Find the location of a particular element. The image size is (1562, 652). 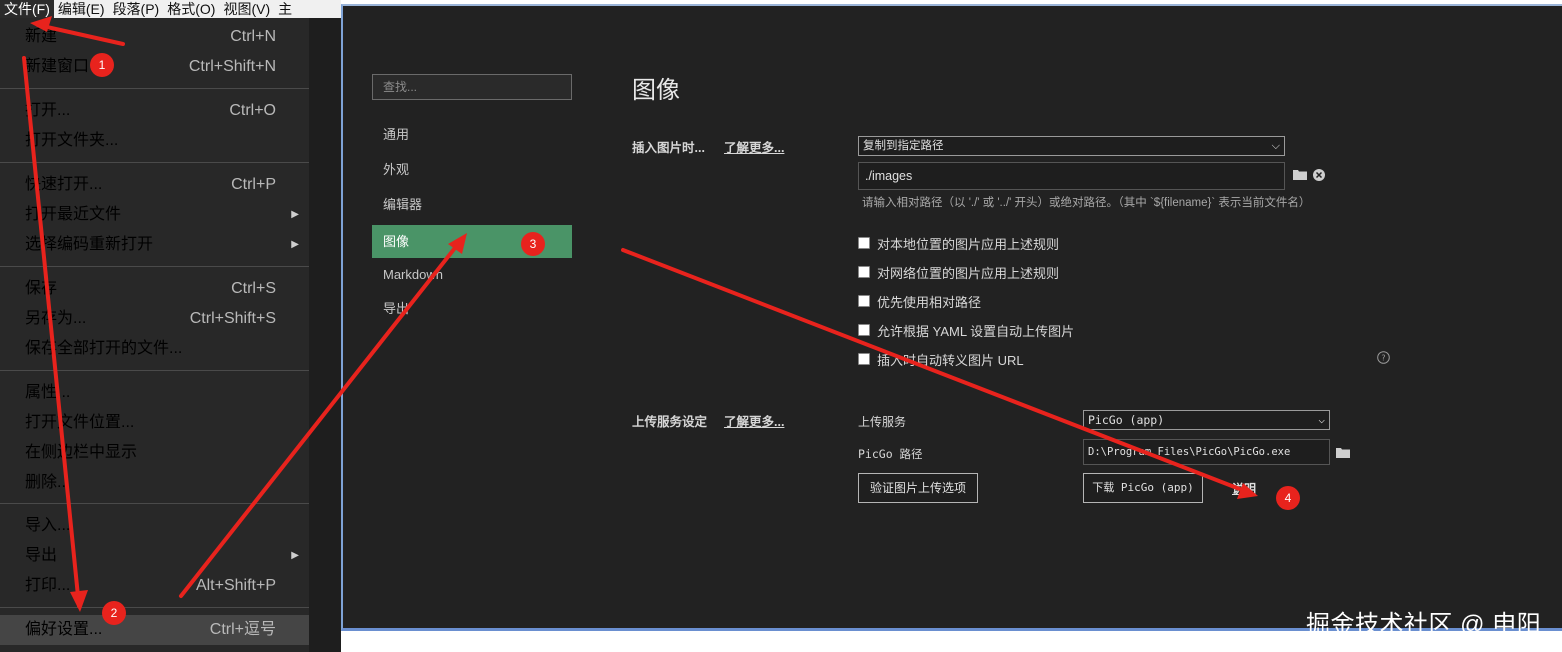

image-path-input: ./images is located at coordinates (1071, 176).